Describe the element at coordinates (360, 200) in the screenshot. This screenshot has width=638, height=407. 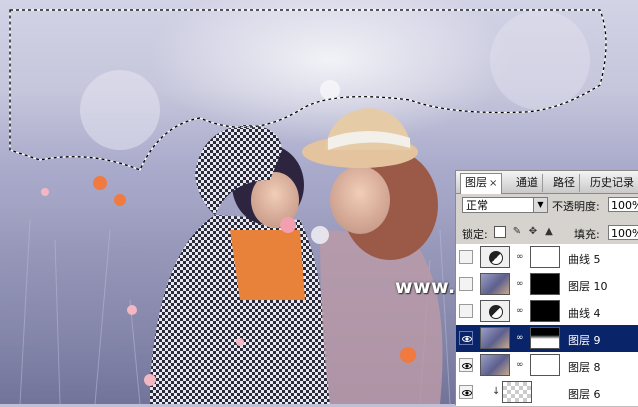
I see `girl-face` at that location.